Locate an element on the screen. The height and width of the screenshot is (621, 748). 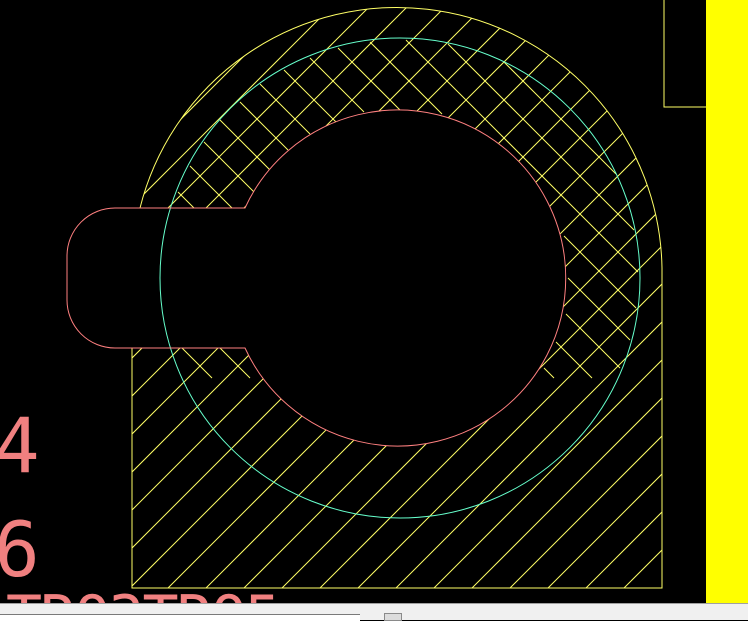
label-line-2: 6 is located at coordinates (20, 549).